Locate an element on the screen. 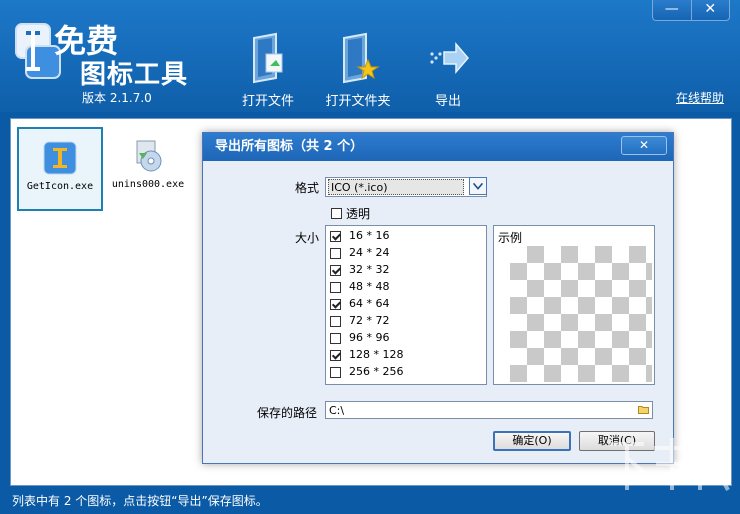  chevron-down-icon is located at coordinates (478, 186).